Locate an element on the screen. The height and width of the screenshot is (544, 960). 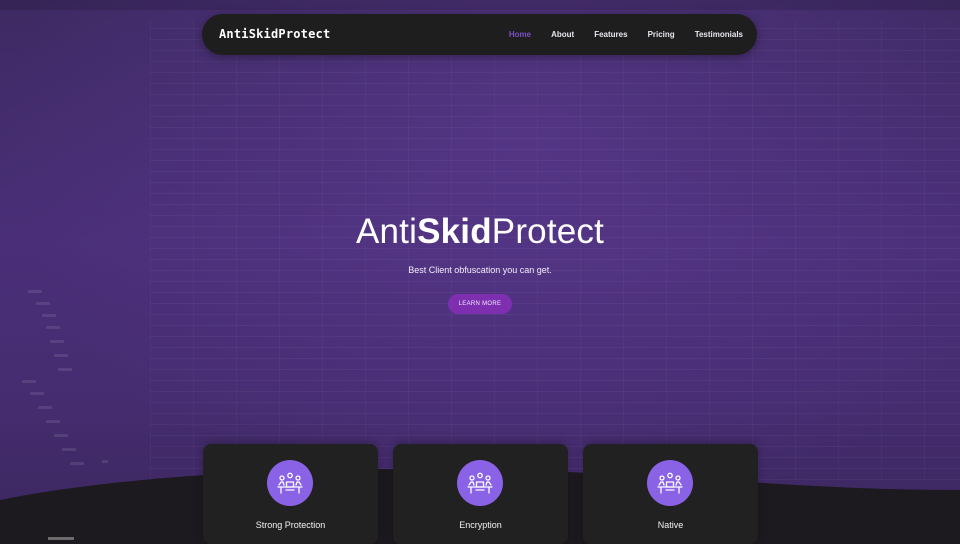
feature-card-strong-protection: Strong Protection is located at coordinates (290, 494).